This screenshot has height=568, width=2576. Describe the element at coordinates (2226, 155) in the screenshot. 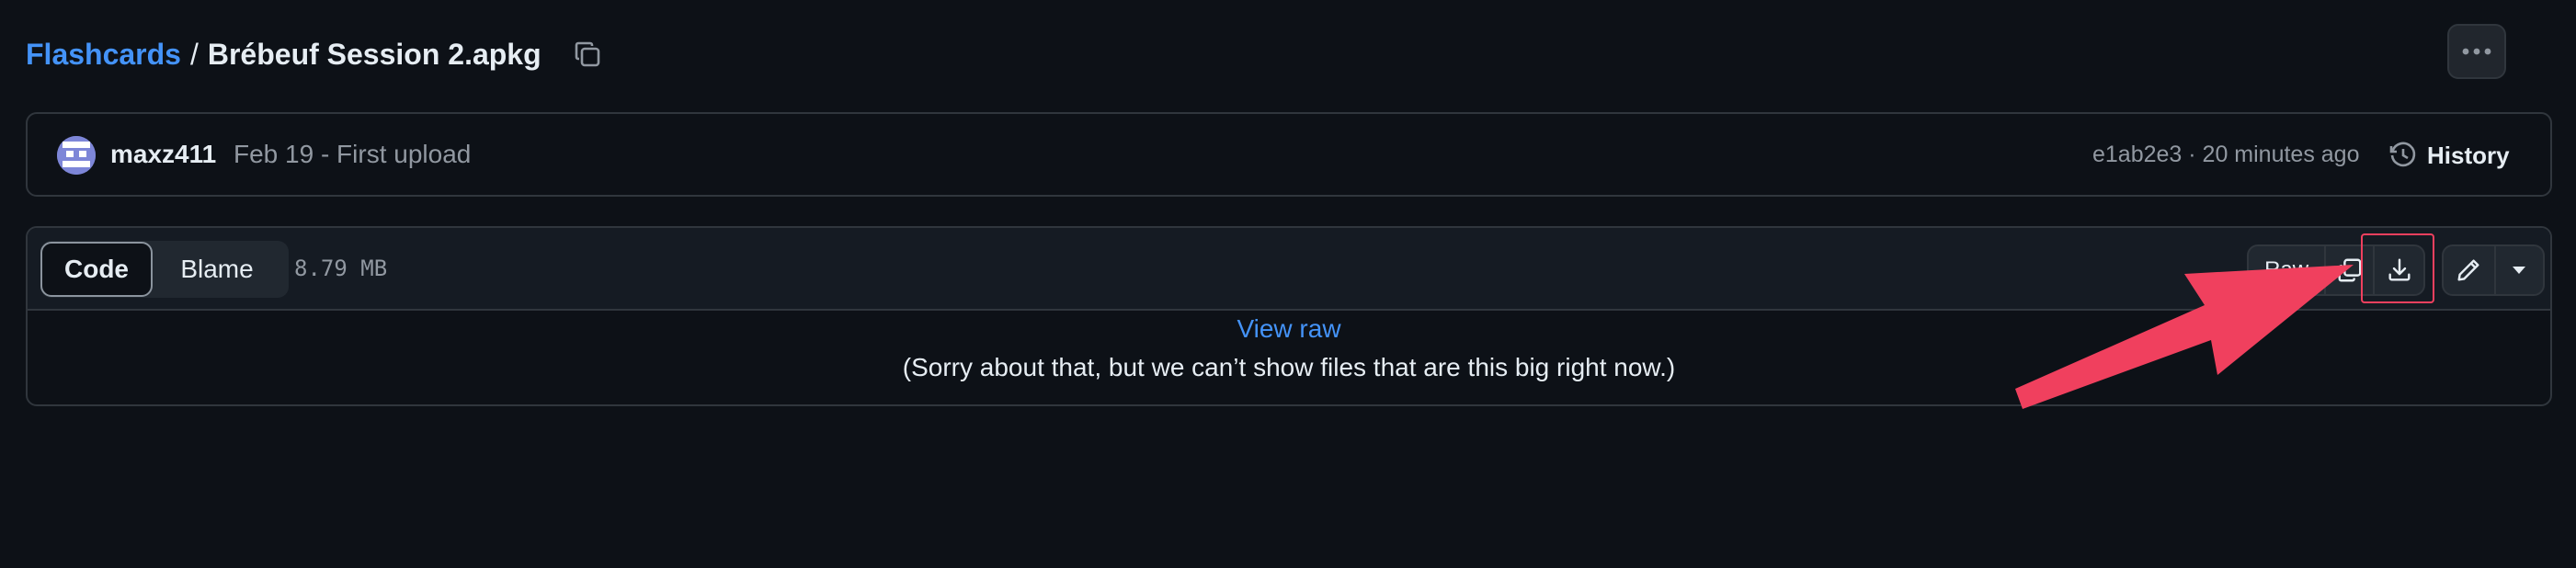

I see `commit-hash-time: e1ab2e3 · 20 minutes ago` at that location.